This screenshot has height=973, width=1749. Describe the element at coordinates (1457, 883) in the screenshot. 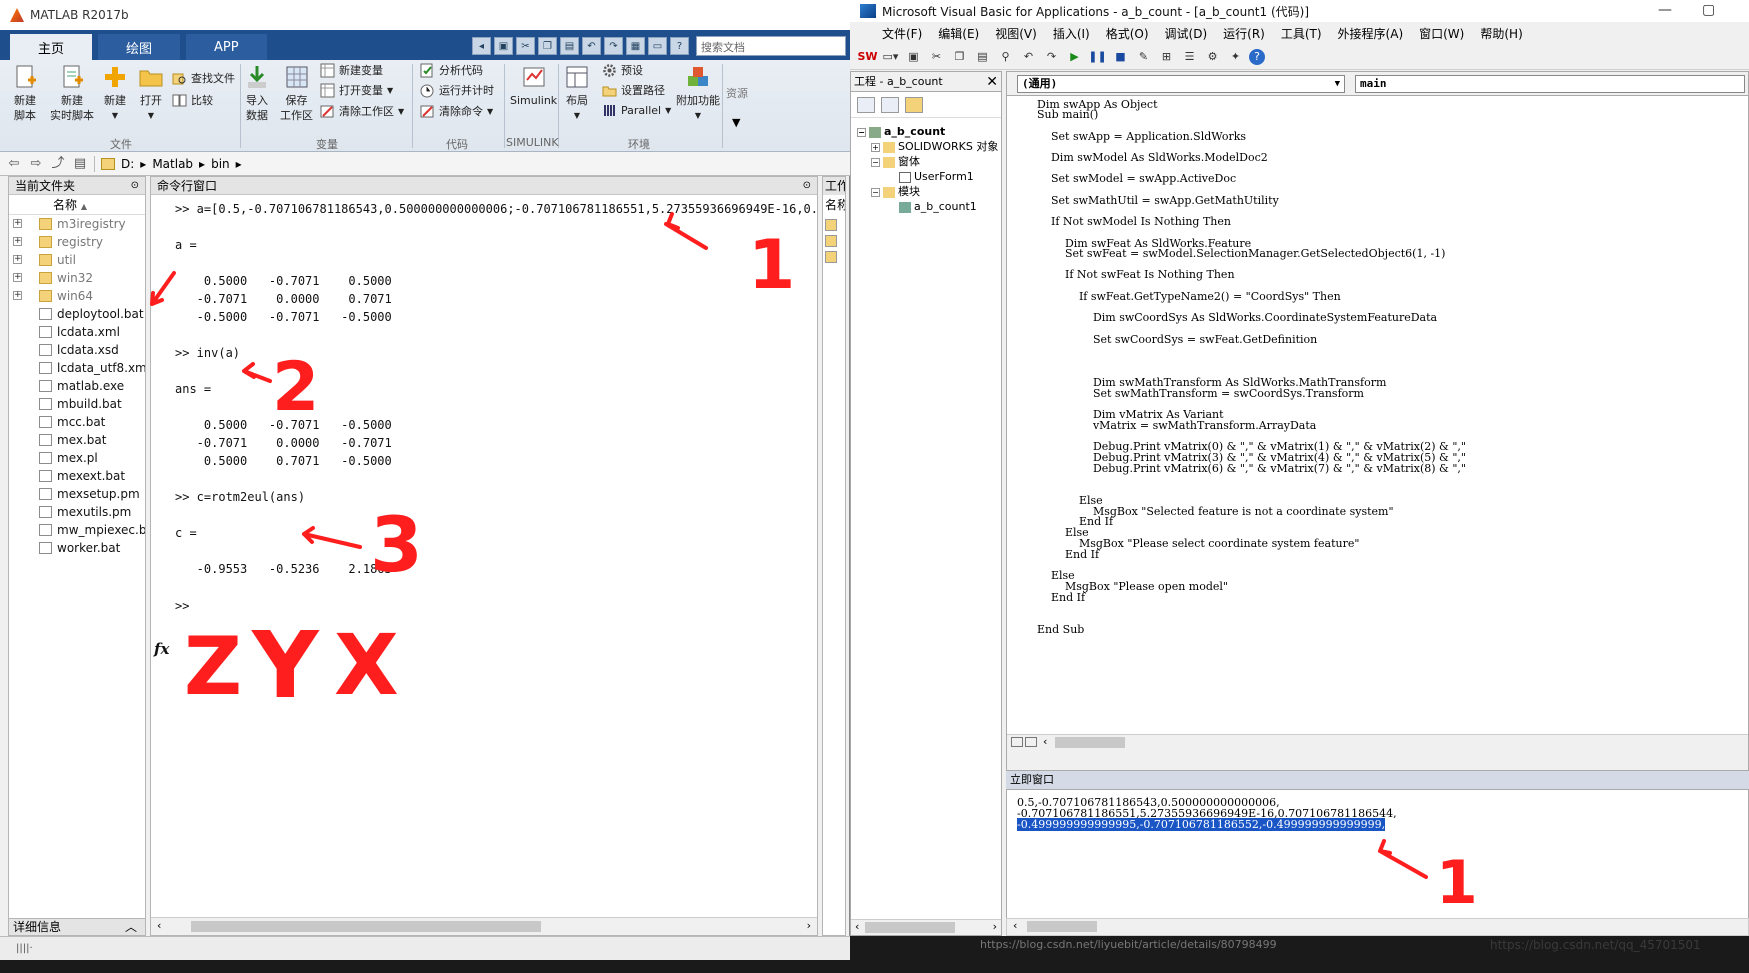

I see `annotation-number-1b: 1` at that location.